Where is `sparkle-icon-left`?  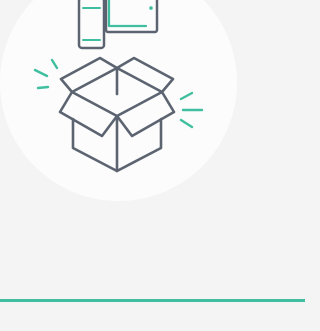 sparkle-icon-left is located at coordinates (46, 74).